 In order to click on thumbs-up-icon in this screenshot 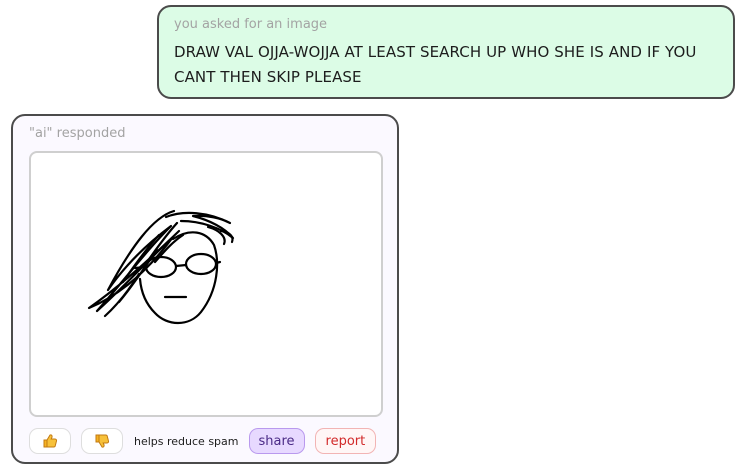, I will do `click(50, 441)`.